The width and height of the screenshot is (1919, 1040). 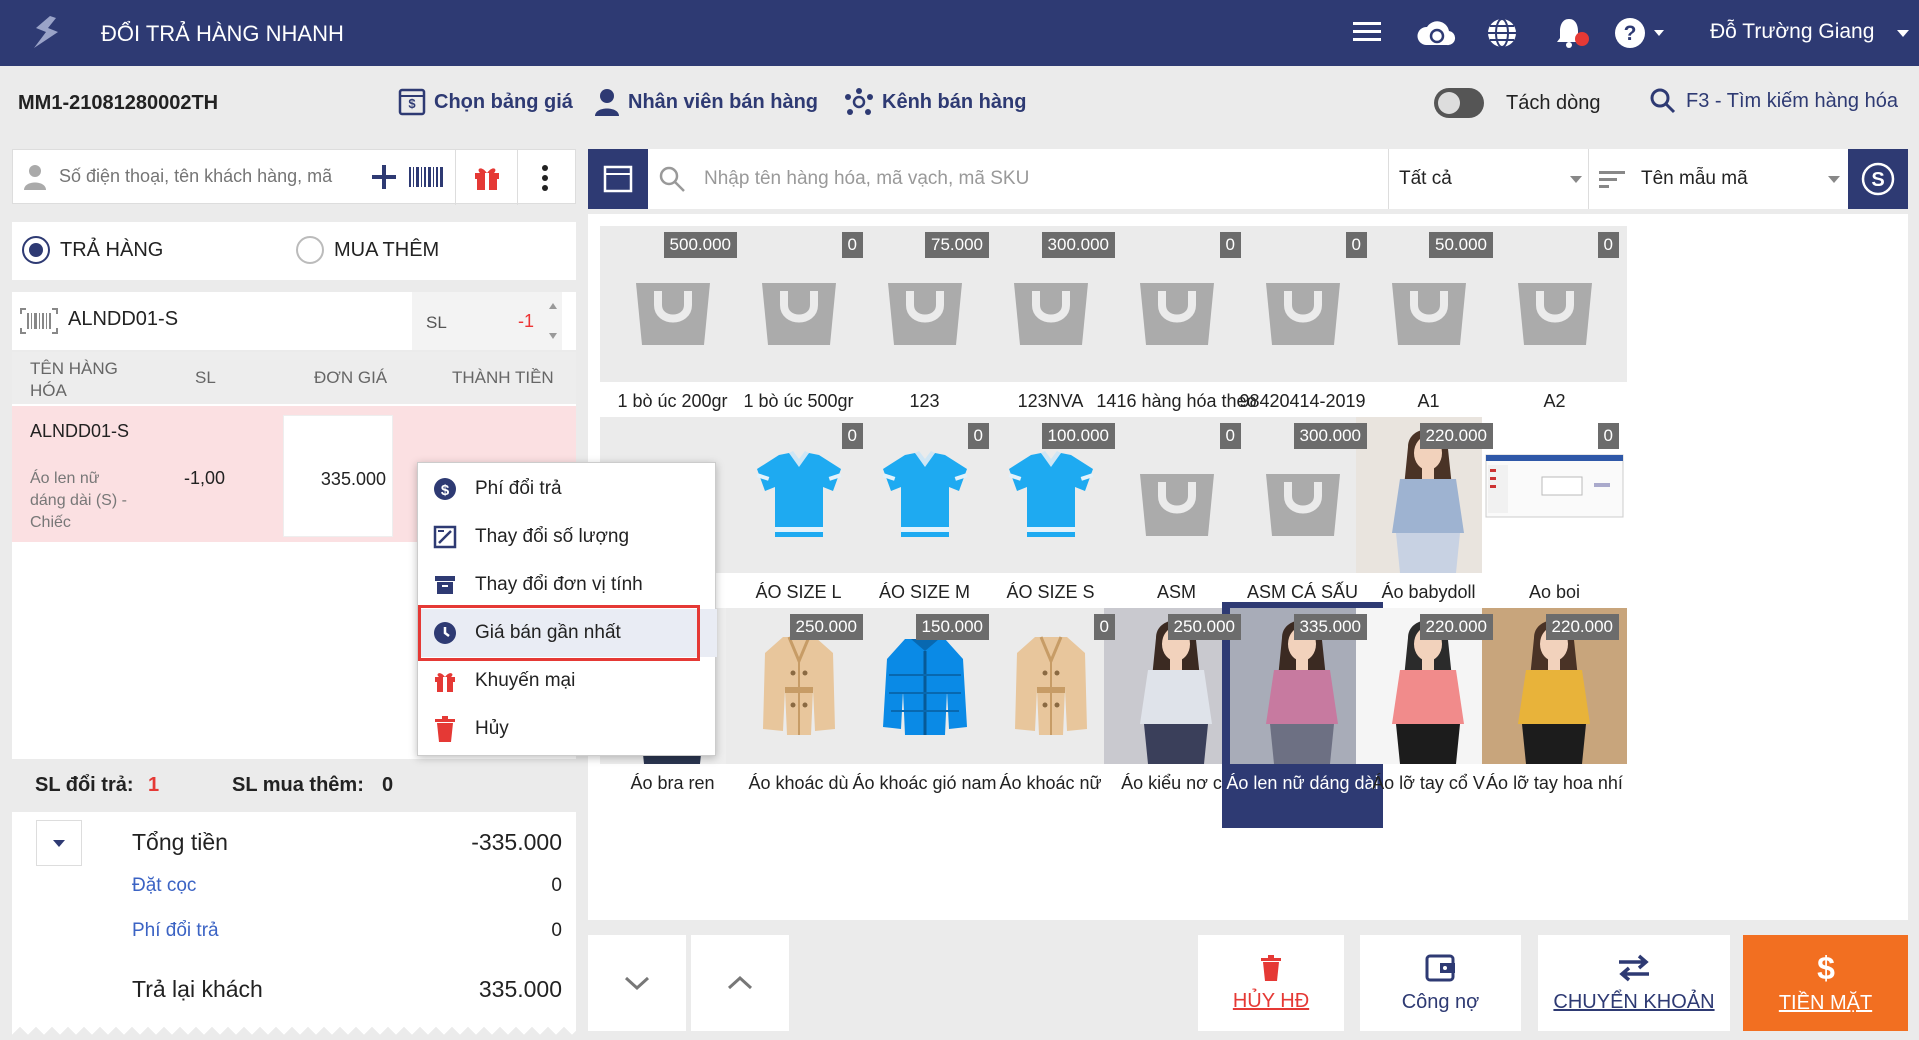 What do you see at coordinates (1459, 103) in the screenshot?
I see `toggle-switch` at bounding box center [1459, 103].